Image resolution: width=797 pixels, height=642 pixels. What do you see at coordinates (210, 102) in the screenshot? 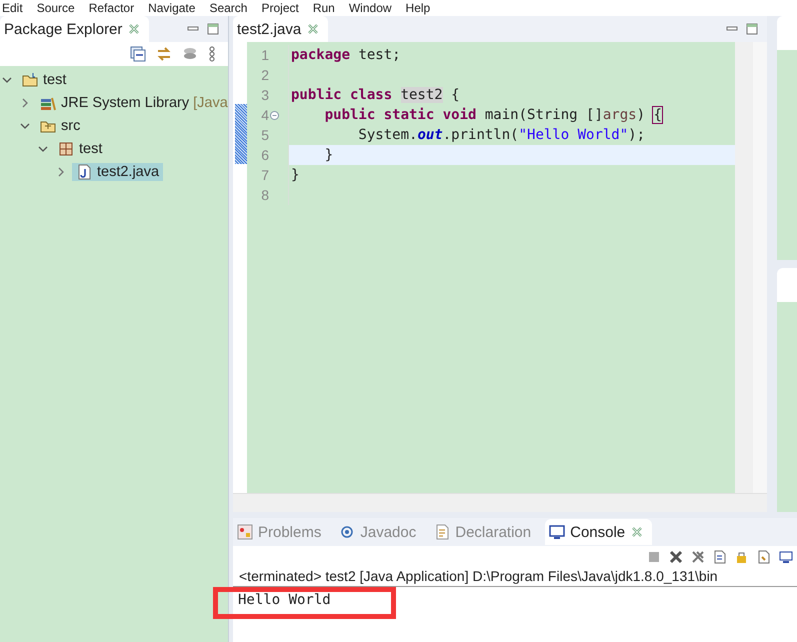
I see `tree-decoration: [Java` at bounding box center [210, 102].